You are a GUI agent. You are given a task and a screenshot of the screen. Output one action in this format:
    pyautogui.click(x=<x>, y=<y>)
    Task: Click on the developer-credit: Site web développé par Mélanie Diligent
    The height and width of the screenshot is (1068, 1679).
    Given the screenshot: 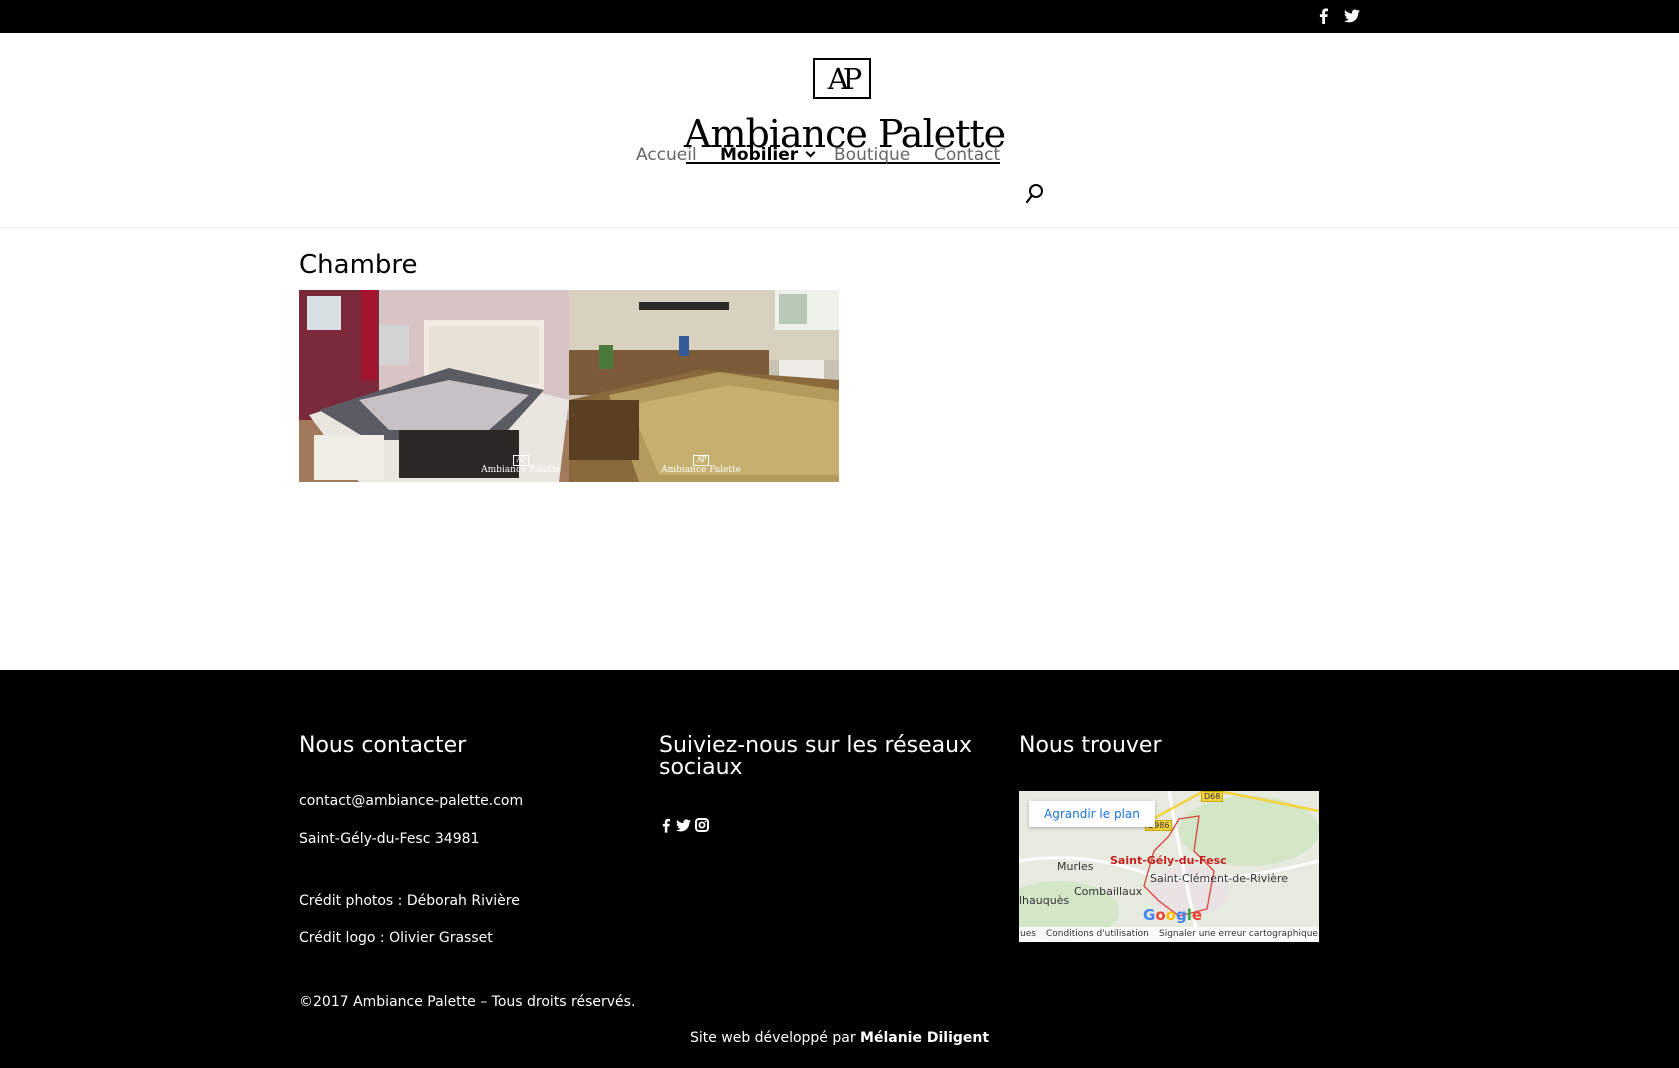 What is the action you would take?
    pyautogui.click(x=839, y=1038)
    